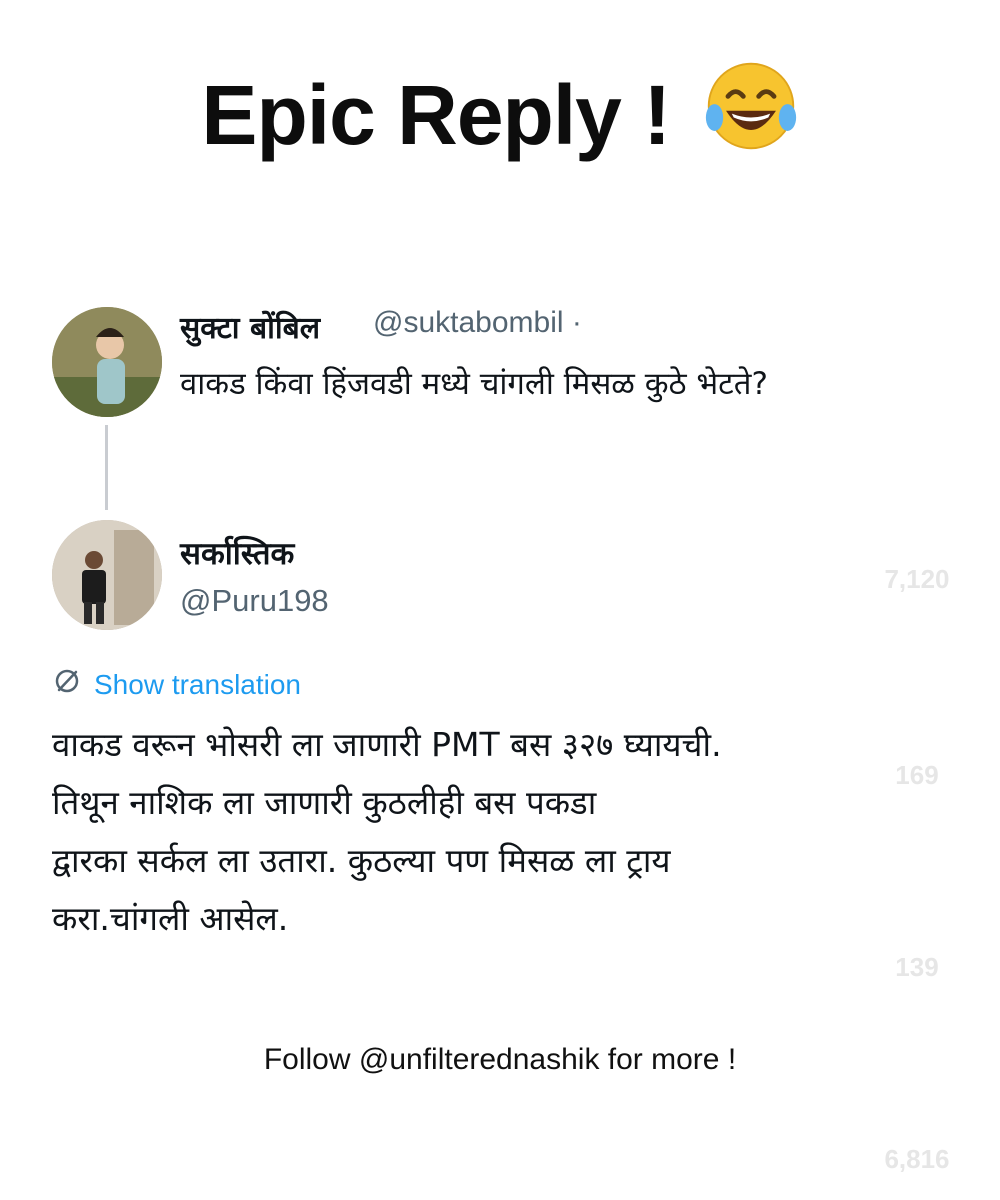 This screenshot has height=1200, width=1000. I want to click on thread-connector, so click(106, 467).